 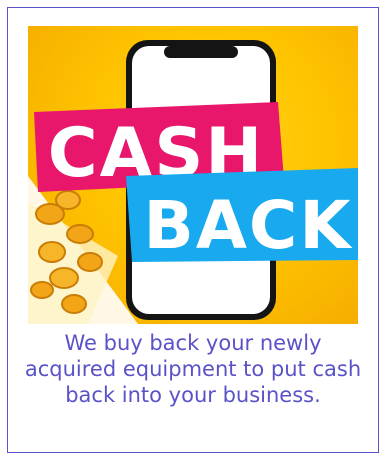 What do you see at coordinates (249, 225) in the screenshot?
I see `back-label: BACK` at bounding box center [249, 225].